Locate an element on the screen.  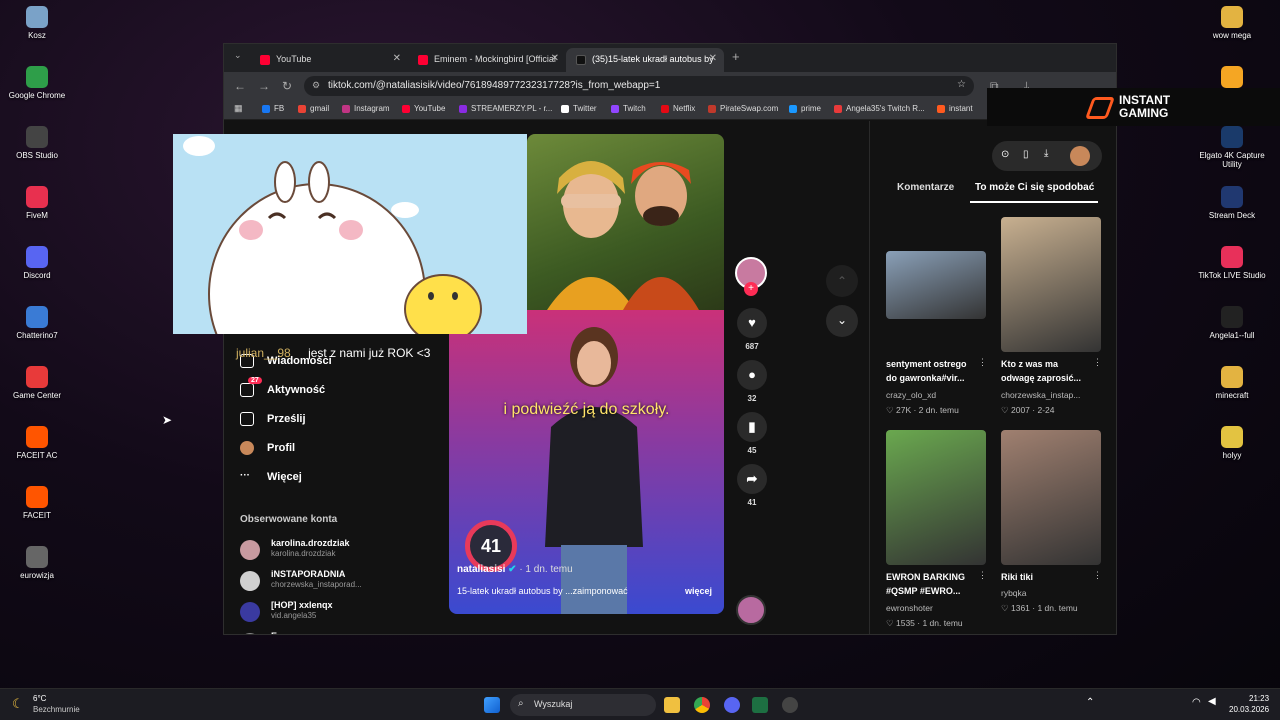
desktop-icon: FACEIT AC is located at coordinates (37, 443).